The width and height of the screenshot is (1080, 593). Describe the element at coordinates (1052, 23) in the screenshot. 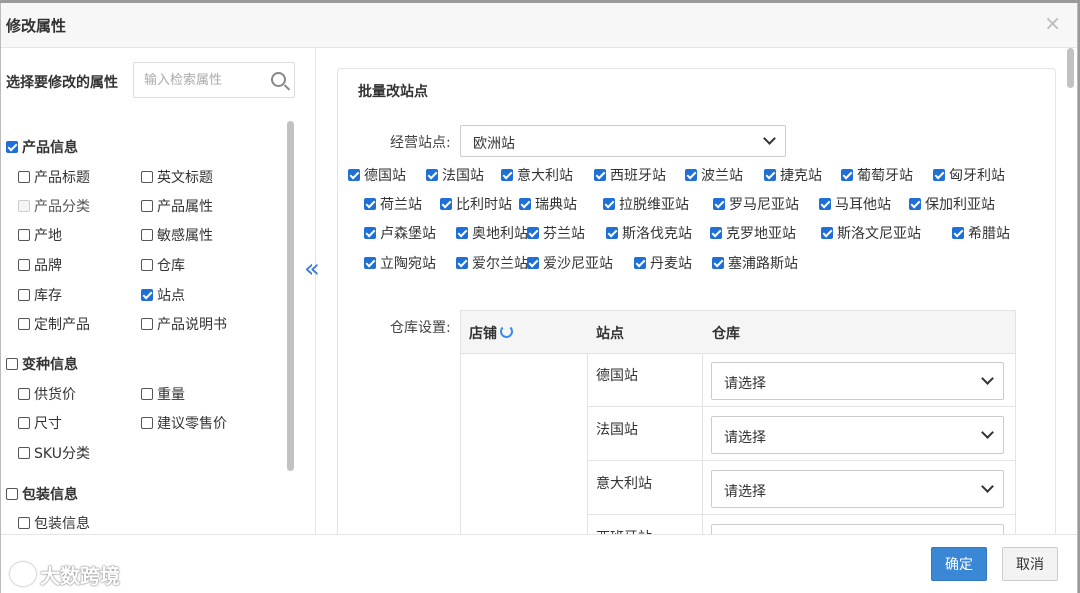

I see `close-icon: ×` at that location.